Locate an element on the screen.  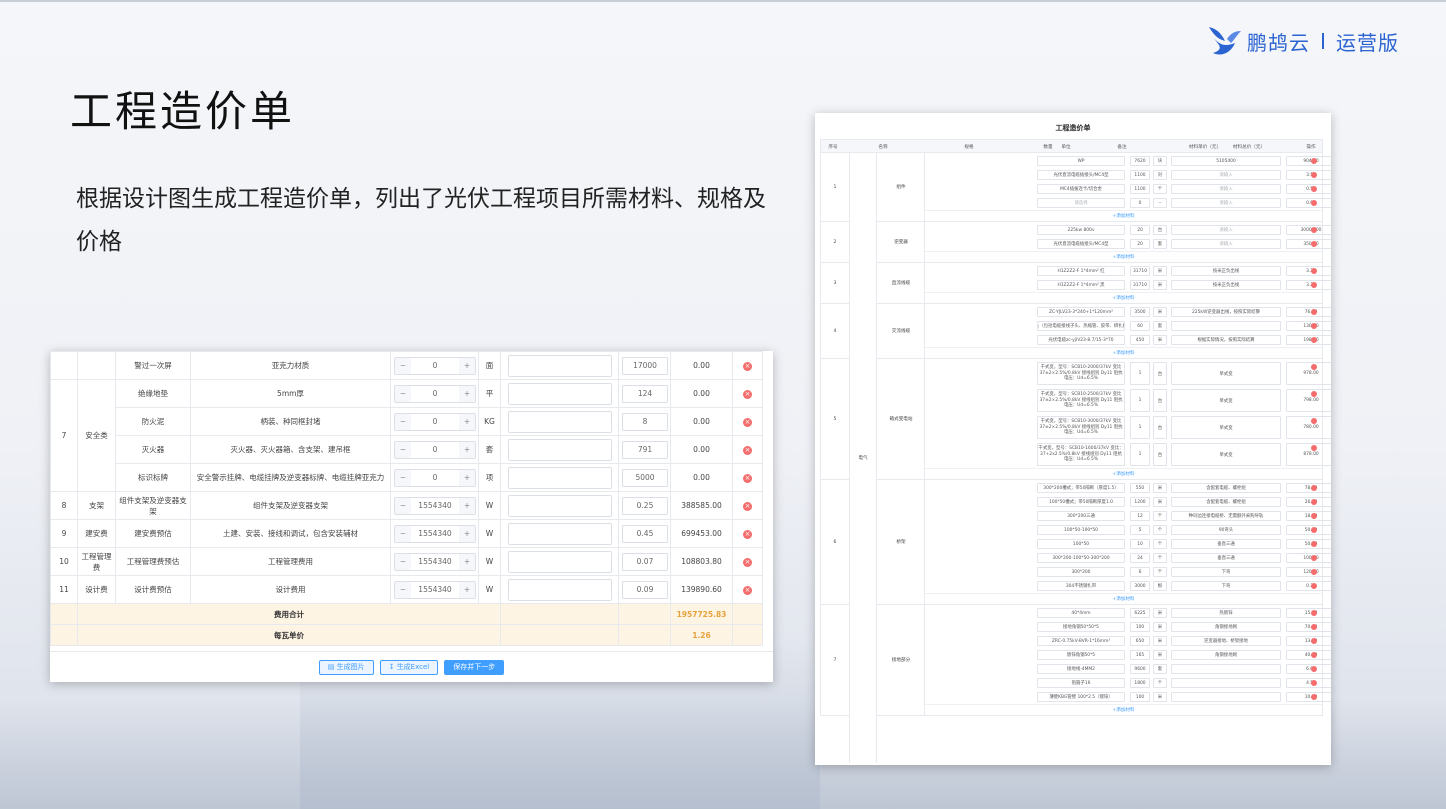
item-qty-field: 1800 is located at coordinates (1140, 683).